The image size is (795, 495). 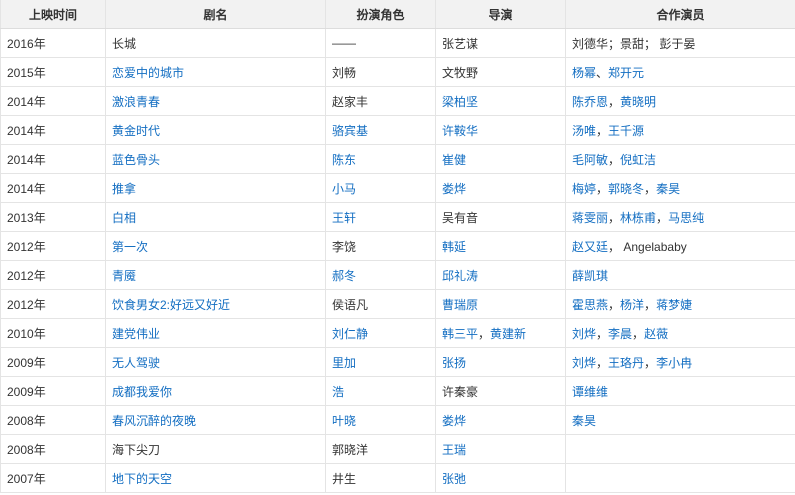 I want to click on costar-link: 梅婷, so click(x=584, y=189).